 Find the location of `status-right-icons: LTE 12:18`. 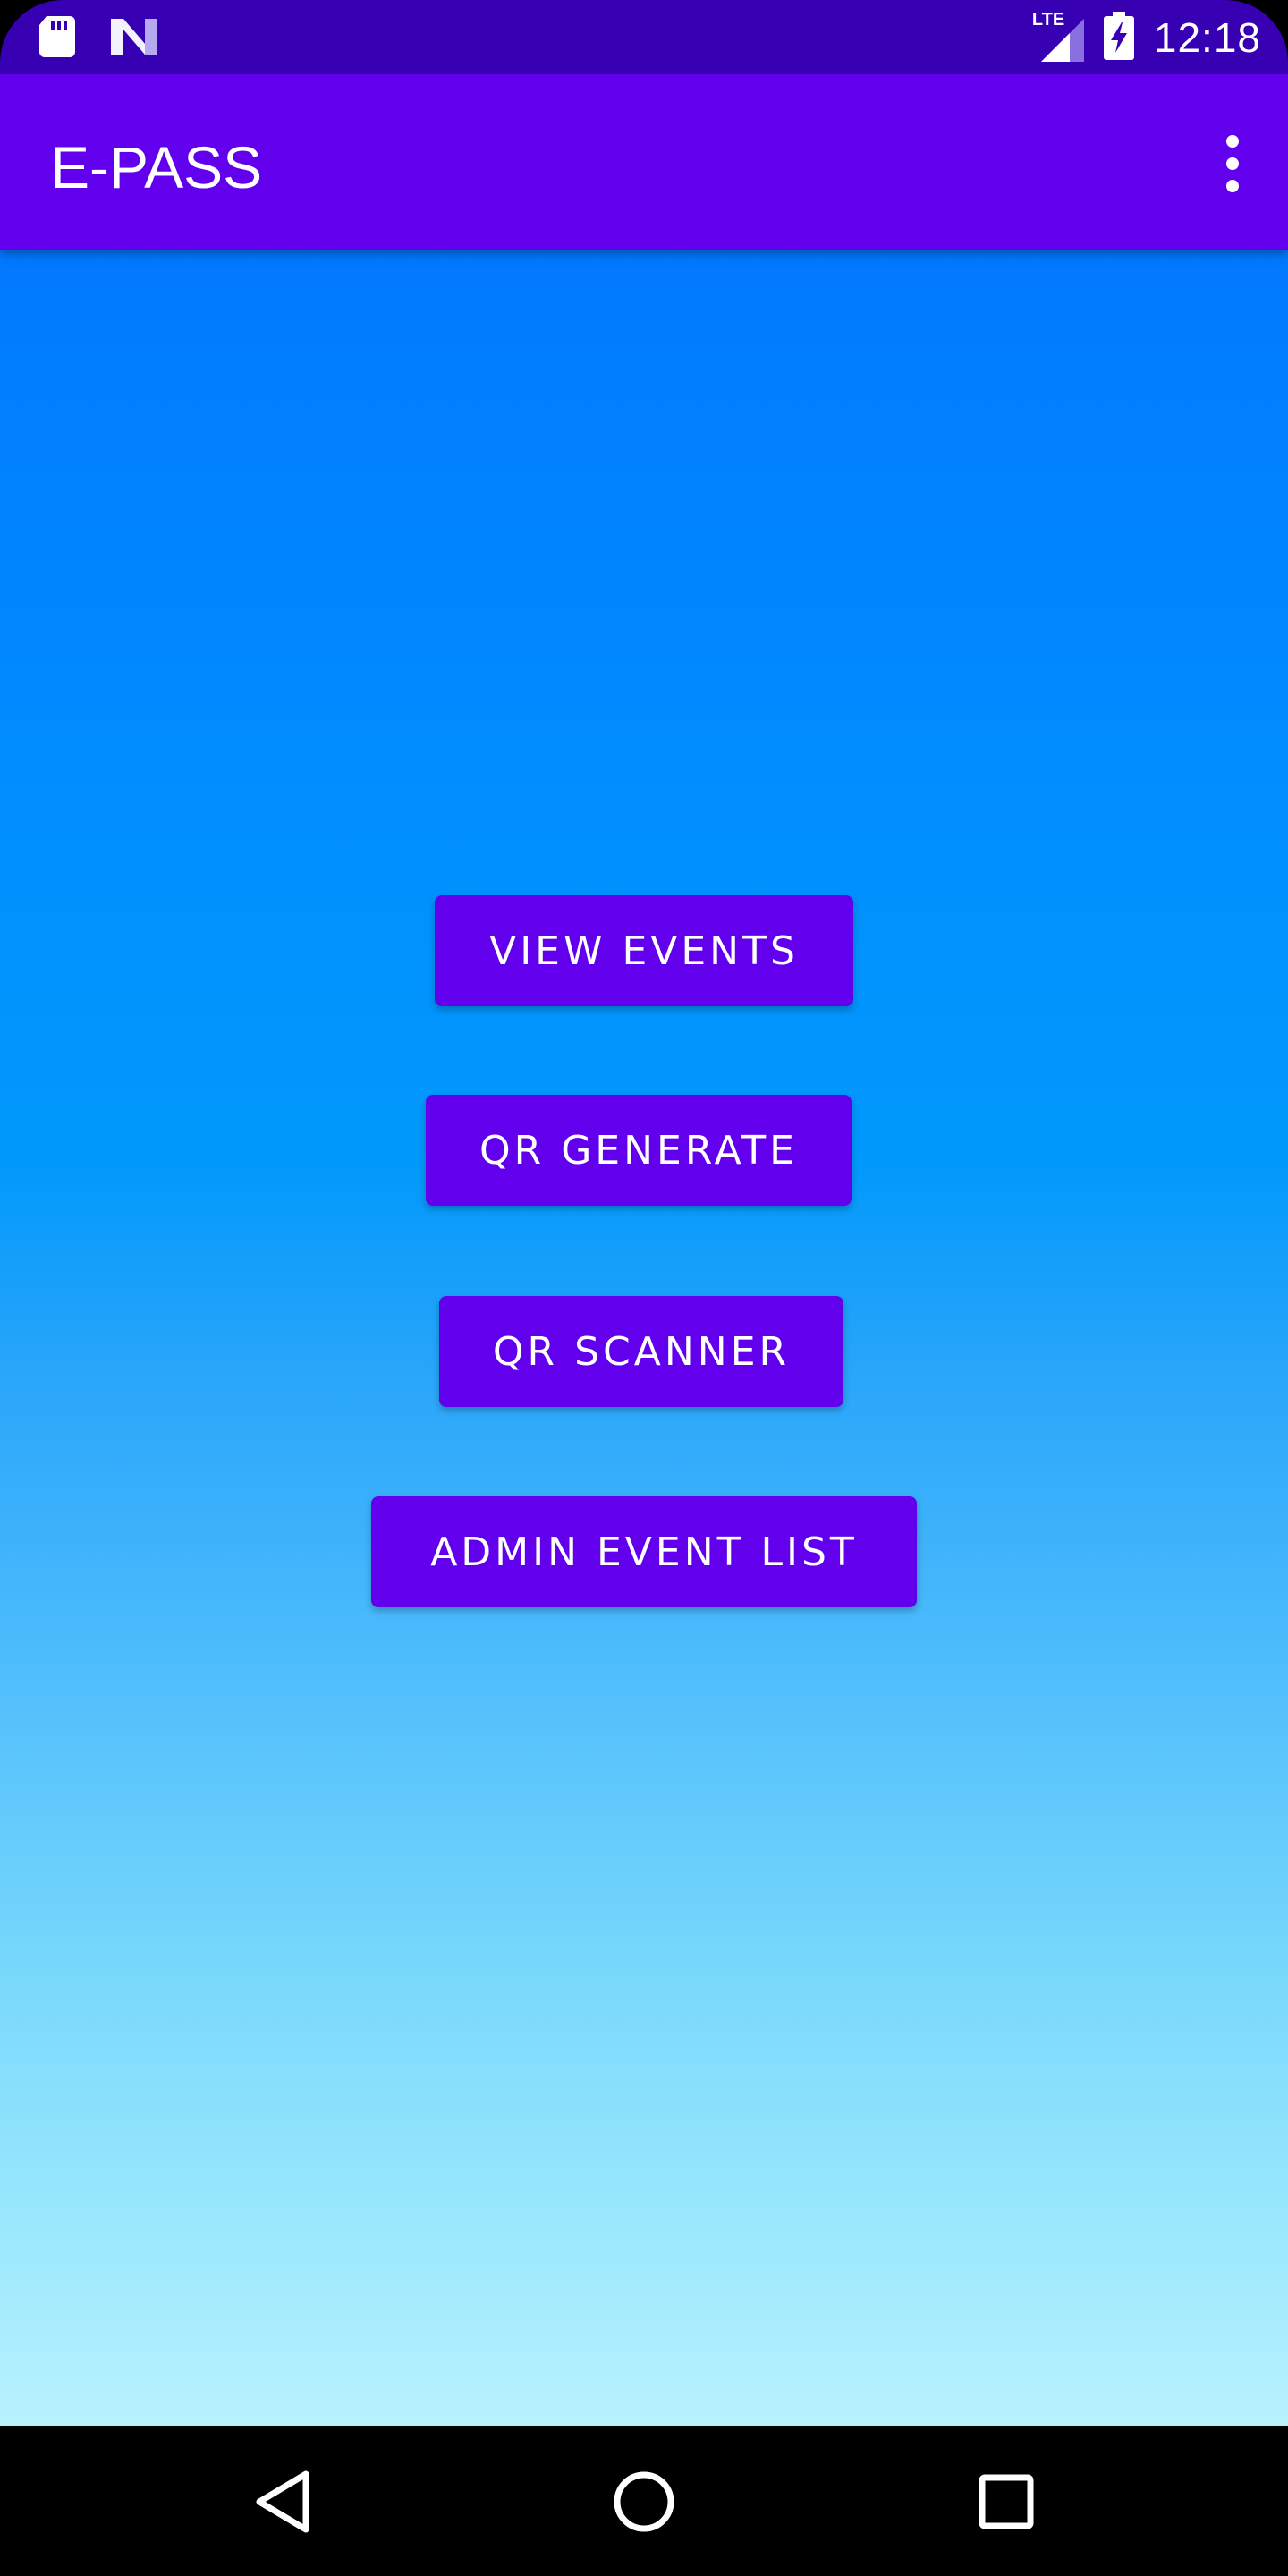

status-right-icons: LTE 12:18 is located at coordinates (1146, 37).